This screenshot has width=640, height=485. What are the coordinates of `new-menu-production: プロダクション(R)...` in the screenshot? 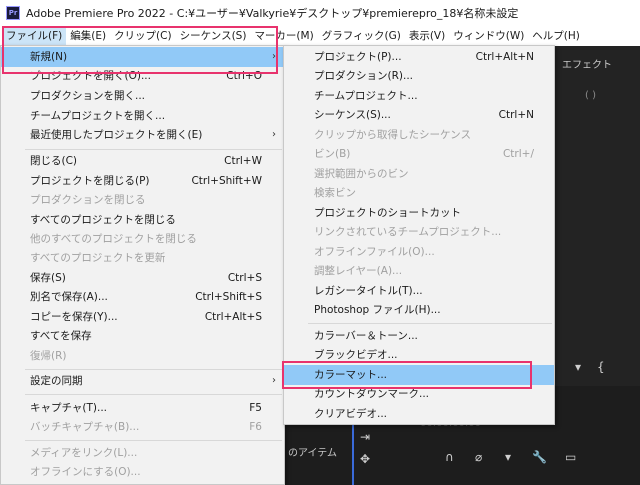 It's located at (419, 76).